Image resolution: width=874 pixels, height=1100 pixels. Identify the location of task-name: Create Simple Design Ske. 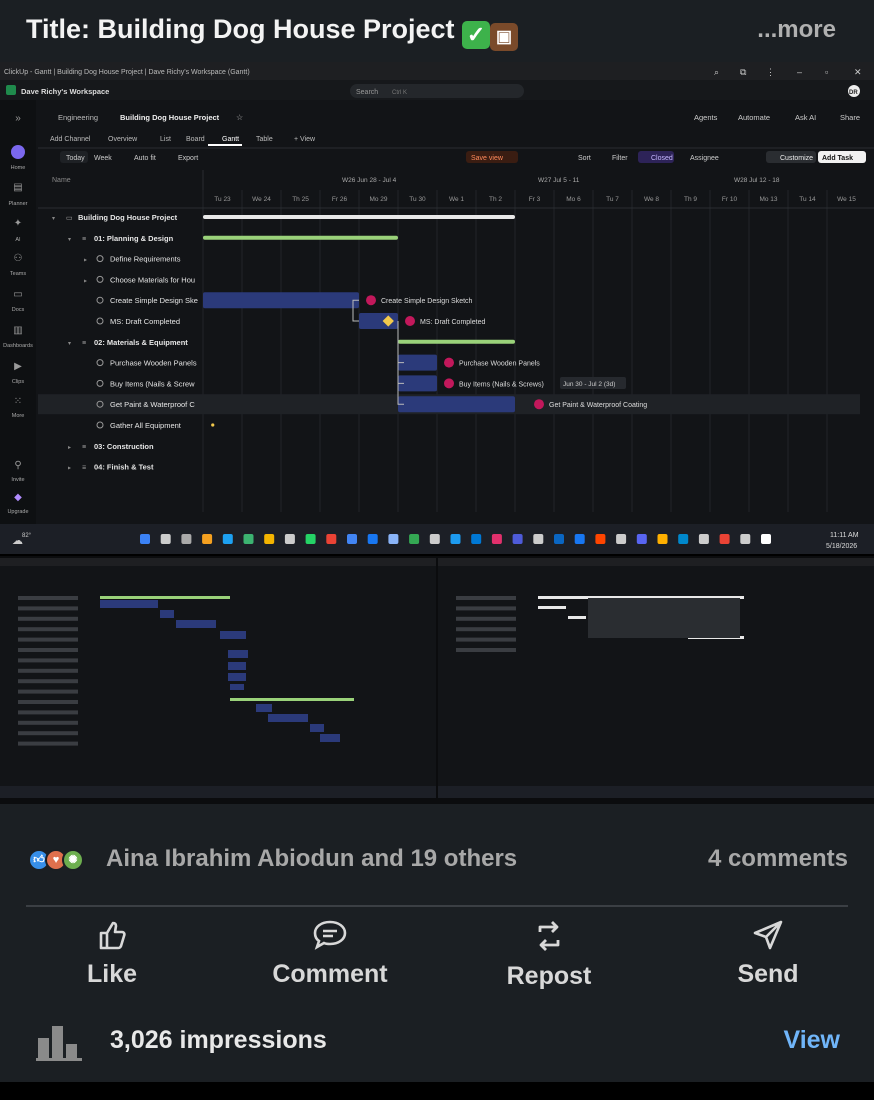
(154, 300).